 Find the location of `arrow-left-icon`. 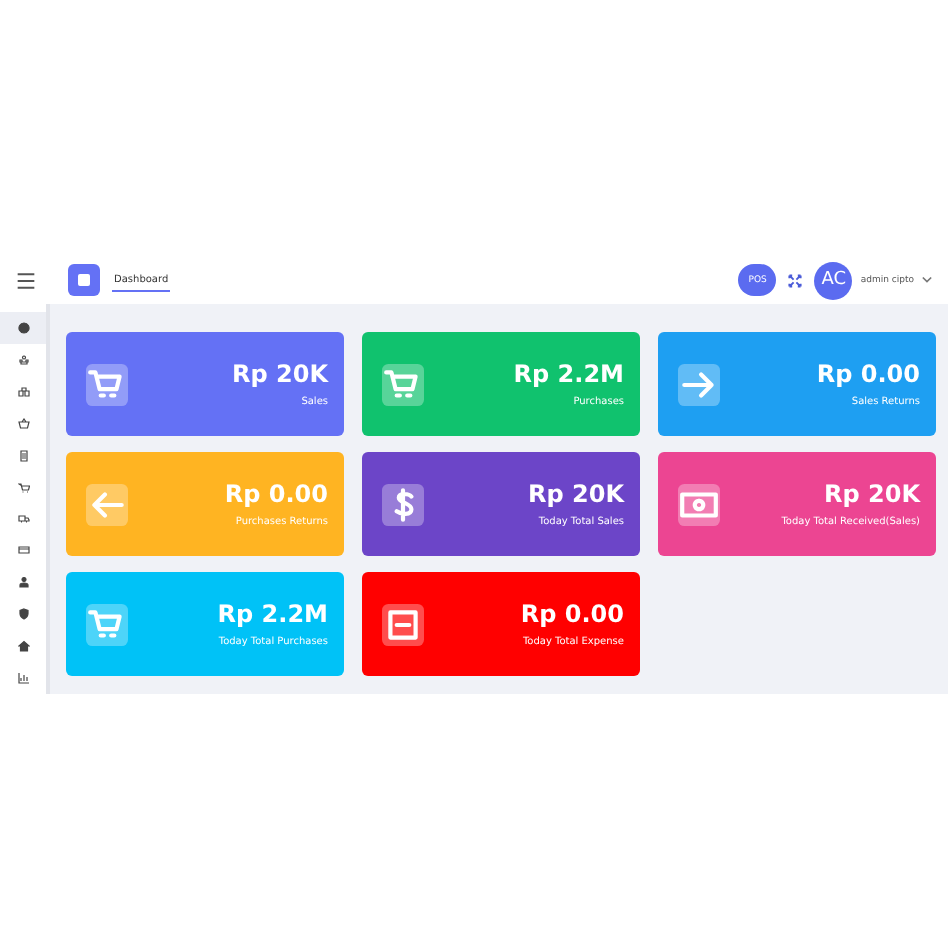

arrow-left-icon is located at coordinates (107, 504).